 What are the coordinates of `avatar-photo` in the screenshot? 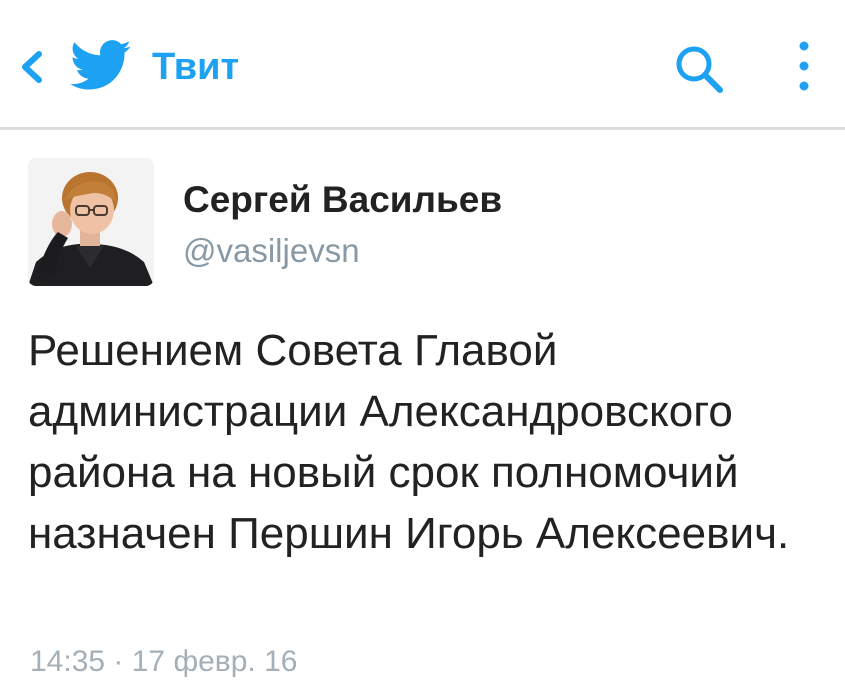 It's located at (91, 222).